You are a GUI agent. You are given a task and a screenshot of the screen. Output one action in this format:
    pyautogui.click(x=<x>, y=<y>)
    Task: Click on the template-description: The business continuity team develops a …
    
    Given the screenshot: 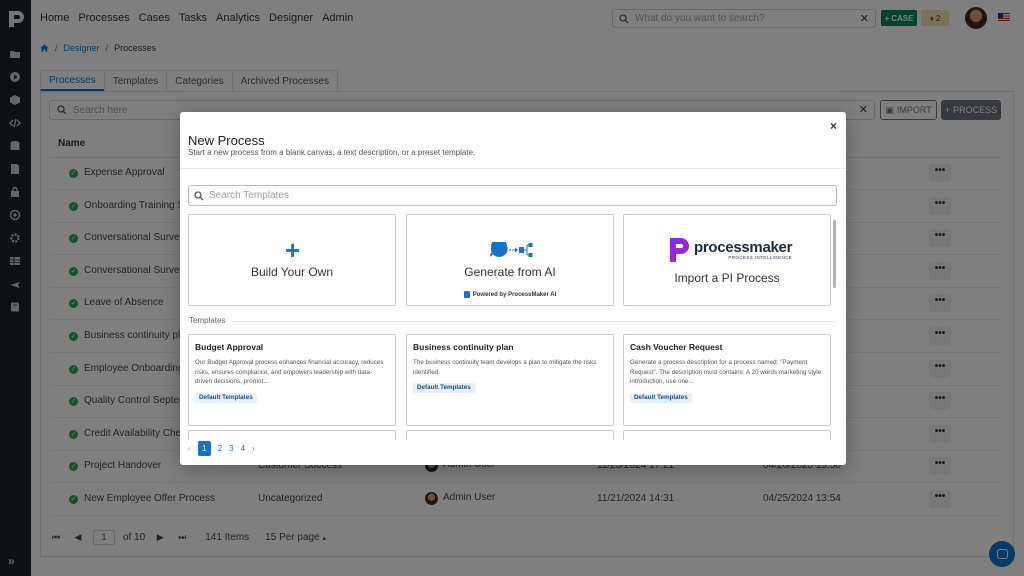 What is the action you would take?
    pyautogui.click(x=505, y=367)
    